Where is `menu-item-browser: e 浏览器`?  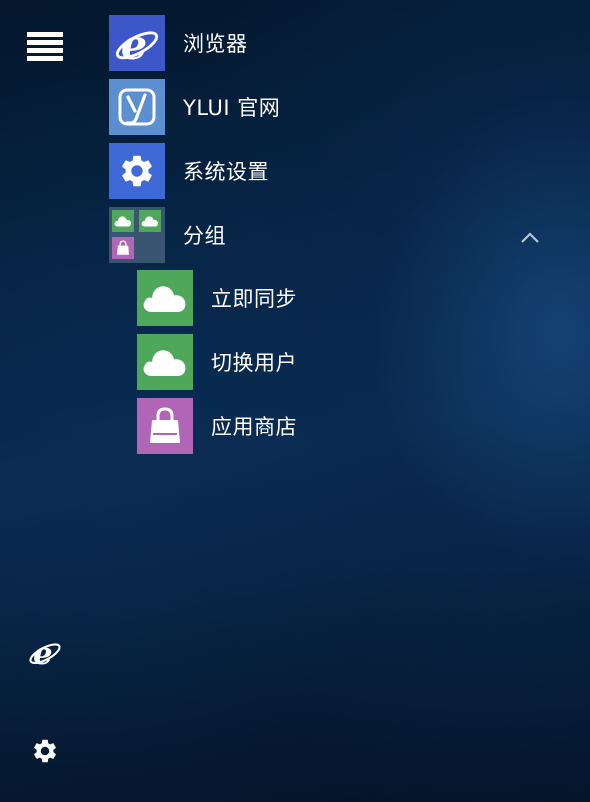
menu-item-browser: e 浏览器 is located at coordinates (178, 43).